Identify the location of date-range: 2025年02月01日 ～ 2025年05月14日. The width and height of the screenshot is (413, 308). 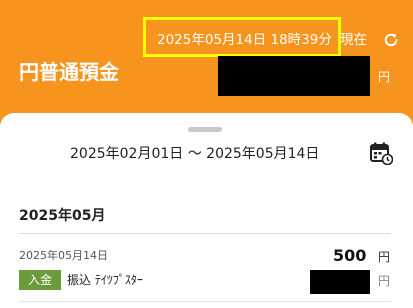
(195, 154).